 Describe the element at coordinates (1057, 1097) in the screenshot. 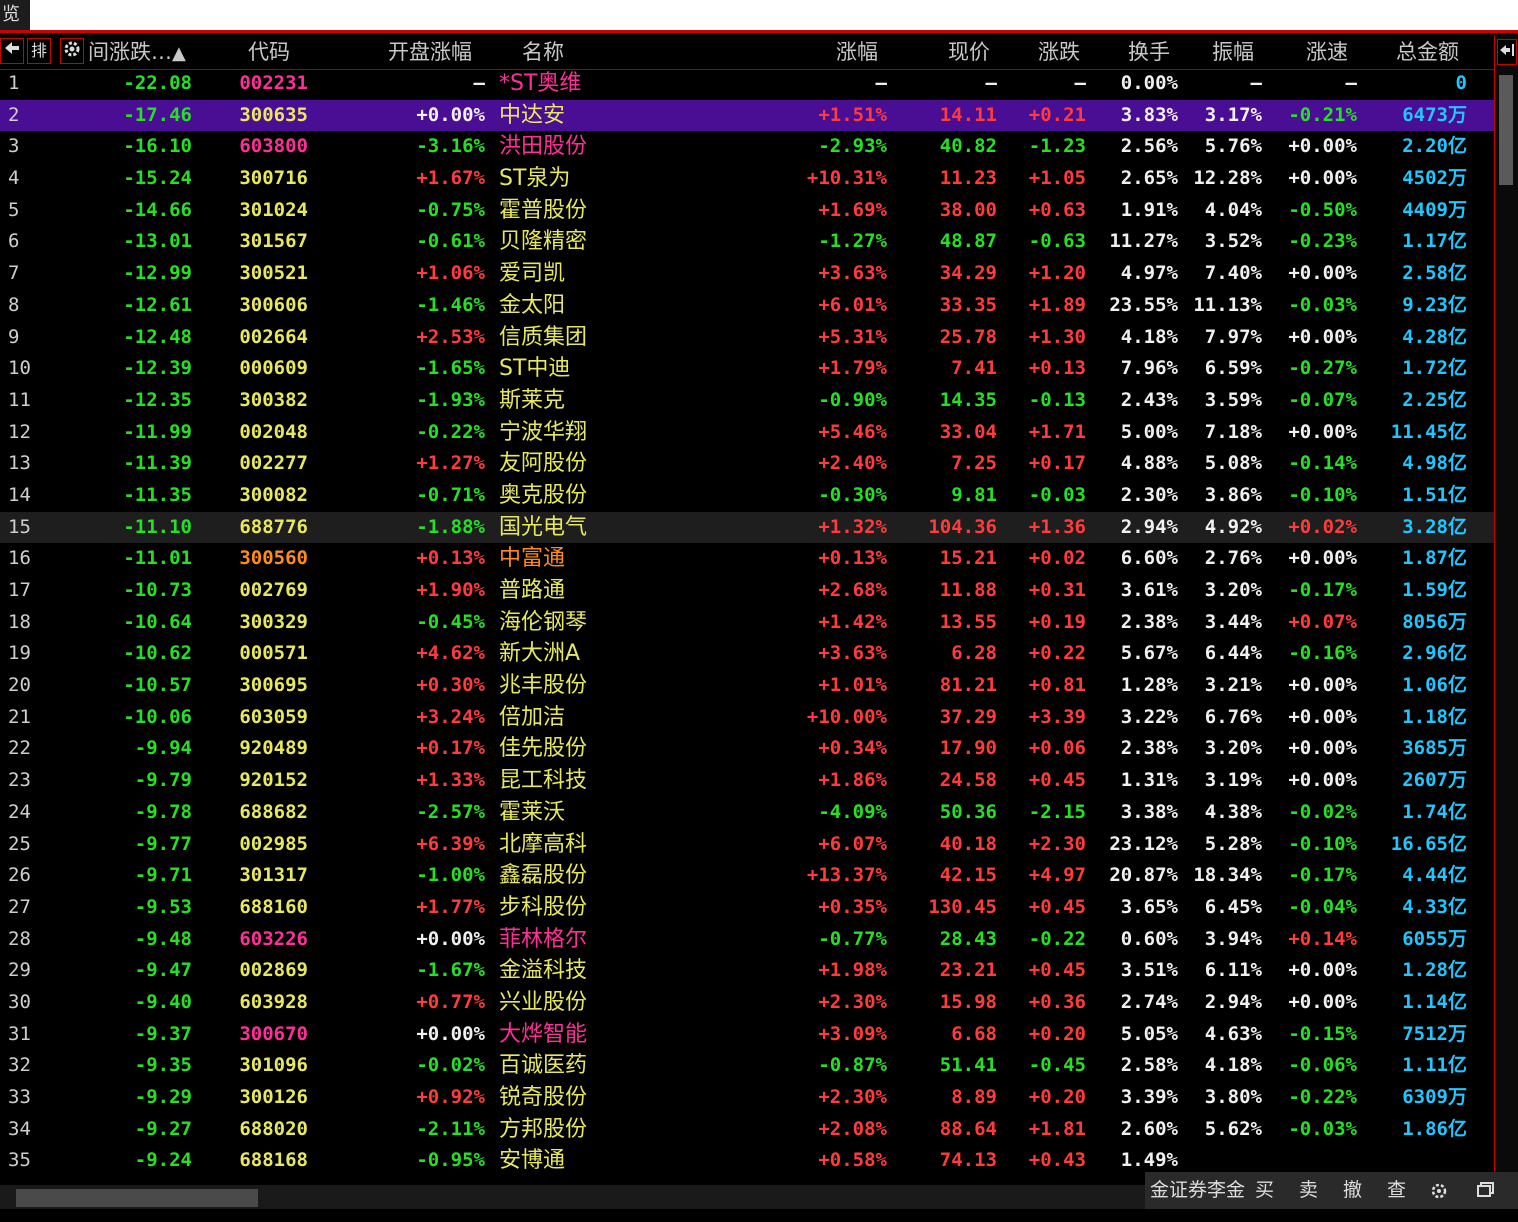

I see `change-amount-cell: +0.20` at that location.